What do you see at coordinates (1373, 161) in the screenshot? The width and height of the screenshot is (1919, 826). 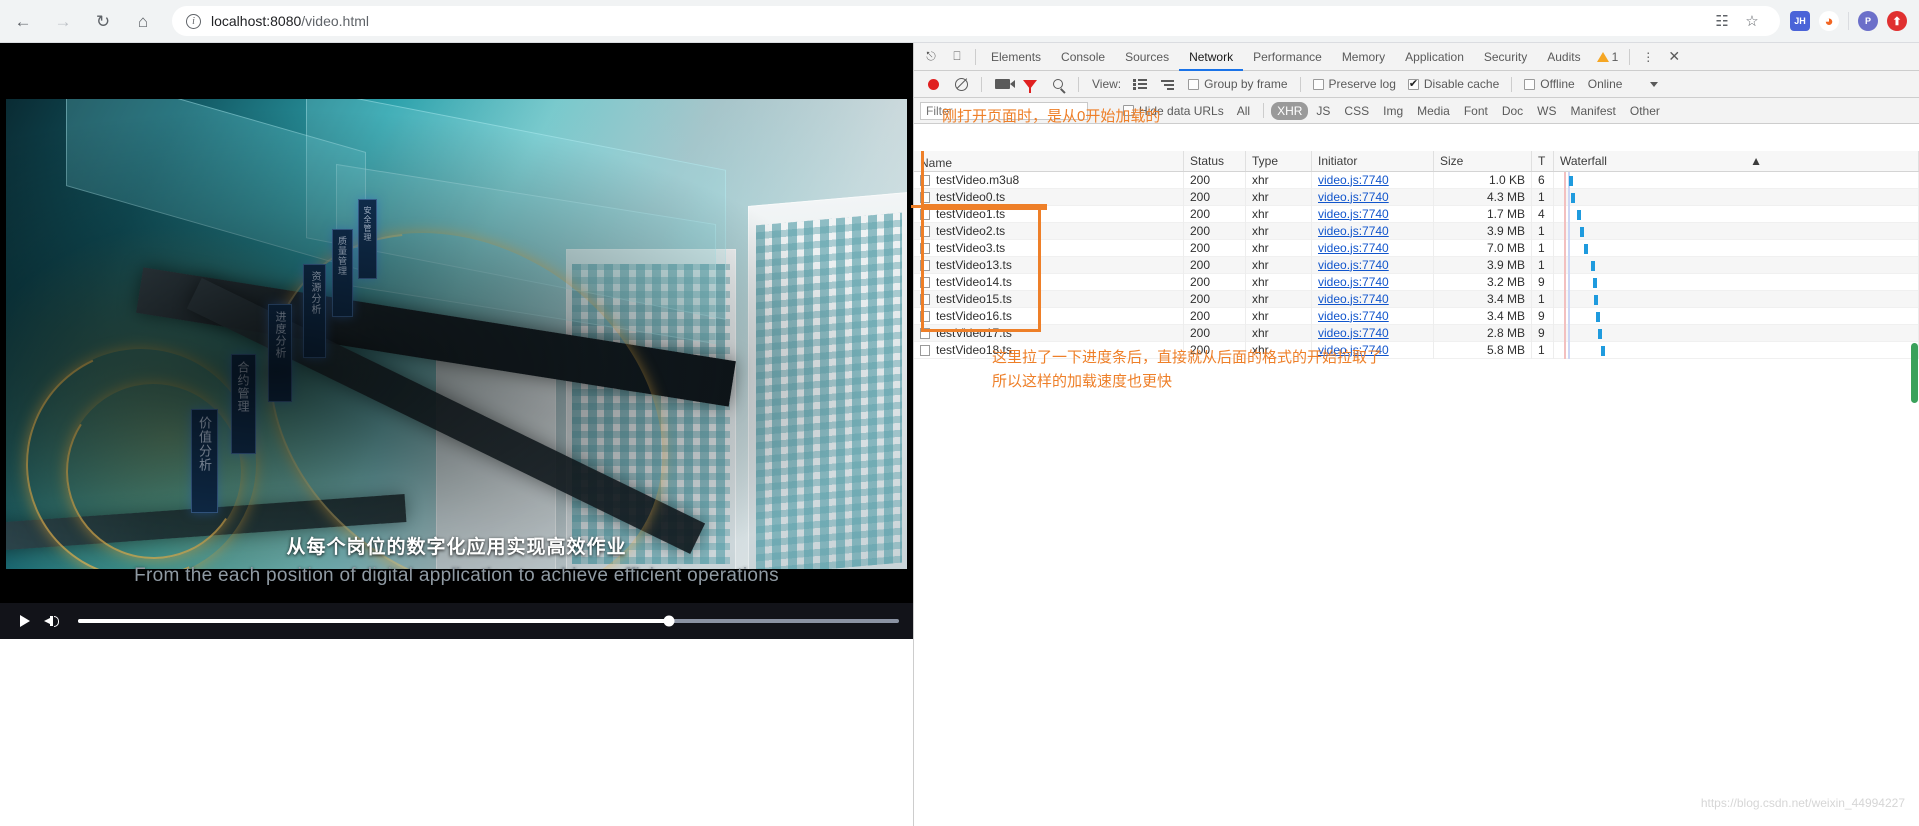 I see `column-header-initiator: Initiator` at bounding box center [1373, 161].